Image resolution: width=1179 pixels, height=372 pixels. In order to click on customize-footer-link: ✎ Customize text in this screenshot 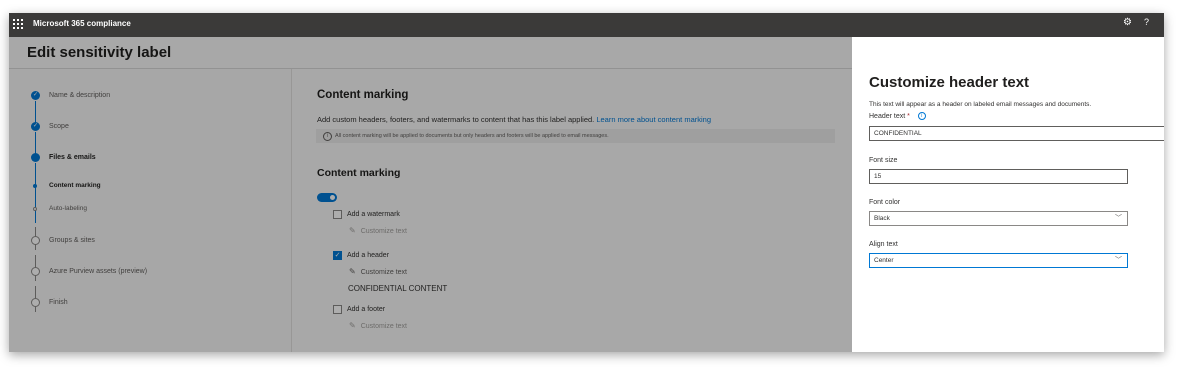, I will do `click(378, 325)`.